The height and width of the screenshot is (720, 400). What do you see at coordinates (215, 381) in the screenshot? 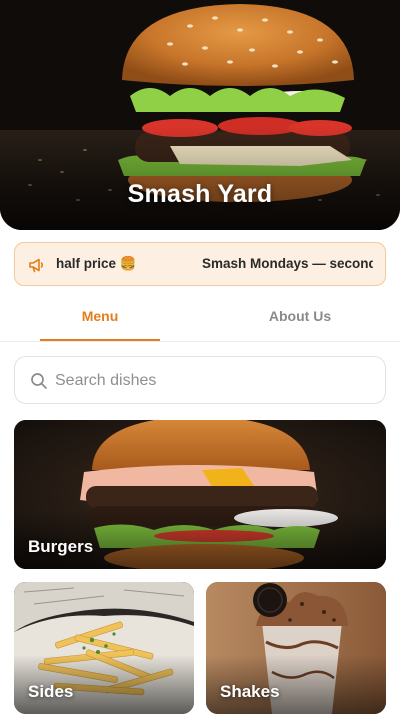
I see `search-input` at bounding box center [215, 381].